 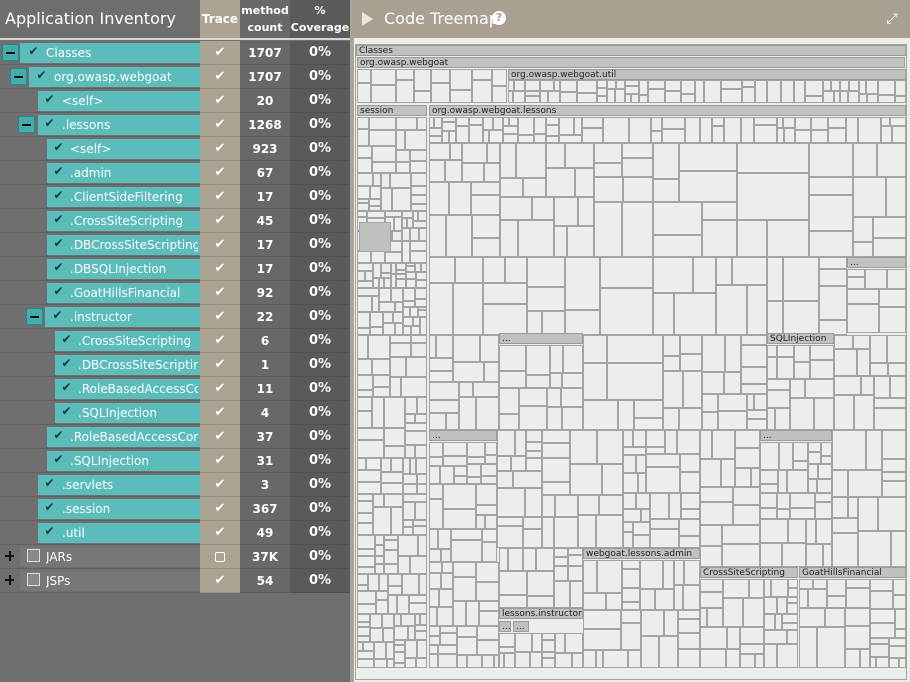 I want to click on trace-toggle, so click(x=220, y=557).